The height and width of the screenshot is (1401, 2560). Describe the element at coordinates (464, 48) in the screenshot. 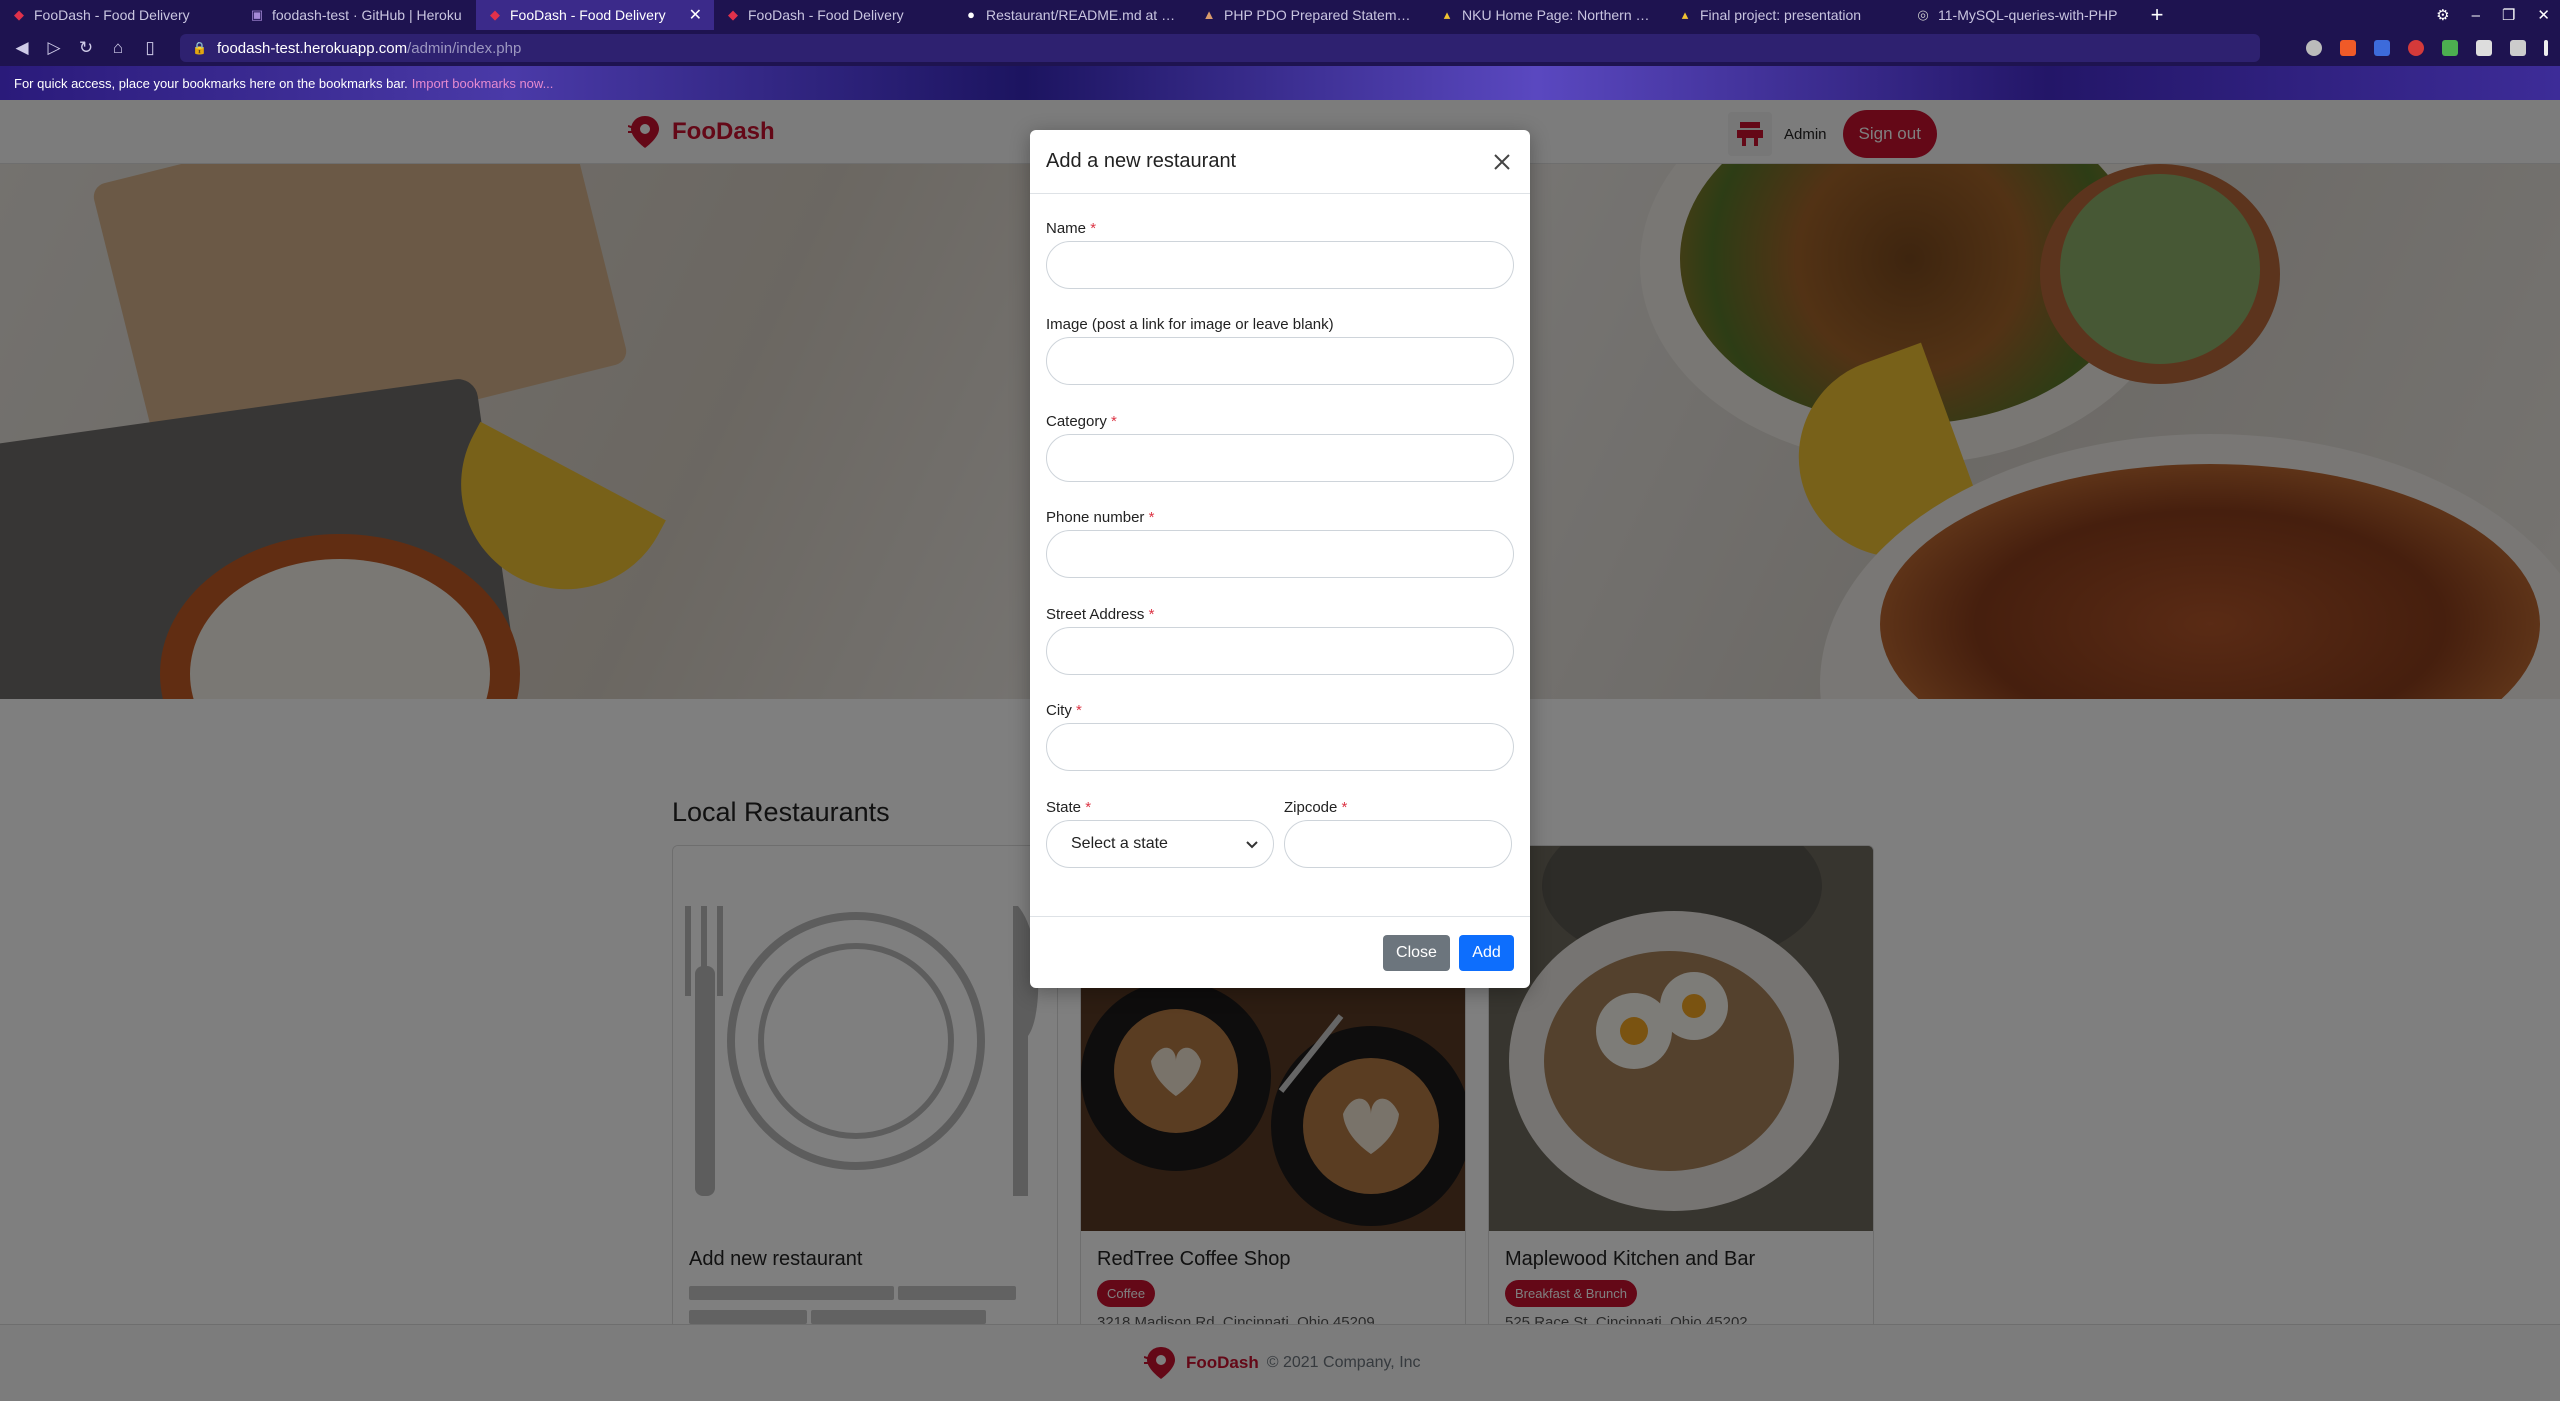

I see `url-path: /admin/index.php` at that location.